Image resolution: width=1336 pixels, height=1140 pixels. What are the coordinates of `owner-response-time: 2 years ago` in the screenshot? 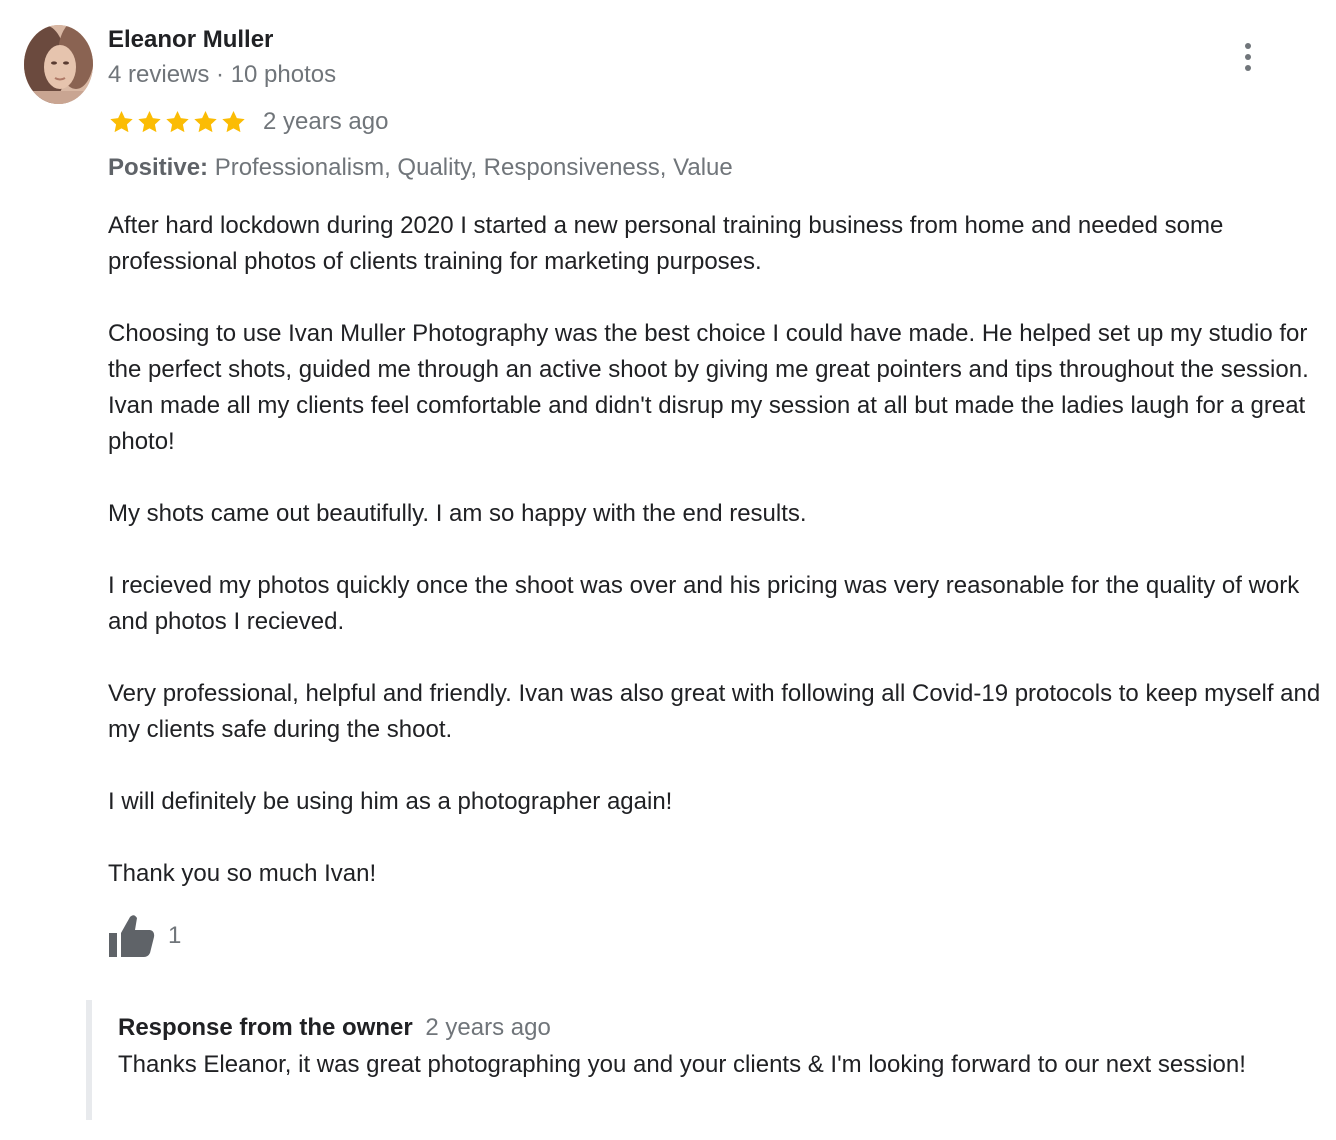 It's located at (488, 1027).